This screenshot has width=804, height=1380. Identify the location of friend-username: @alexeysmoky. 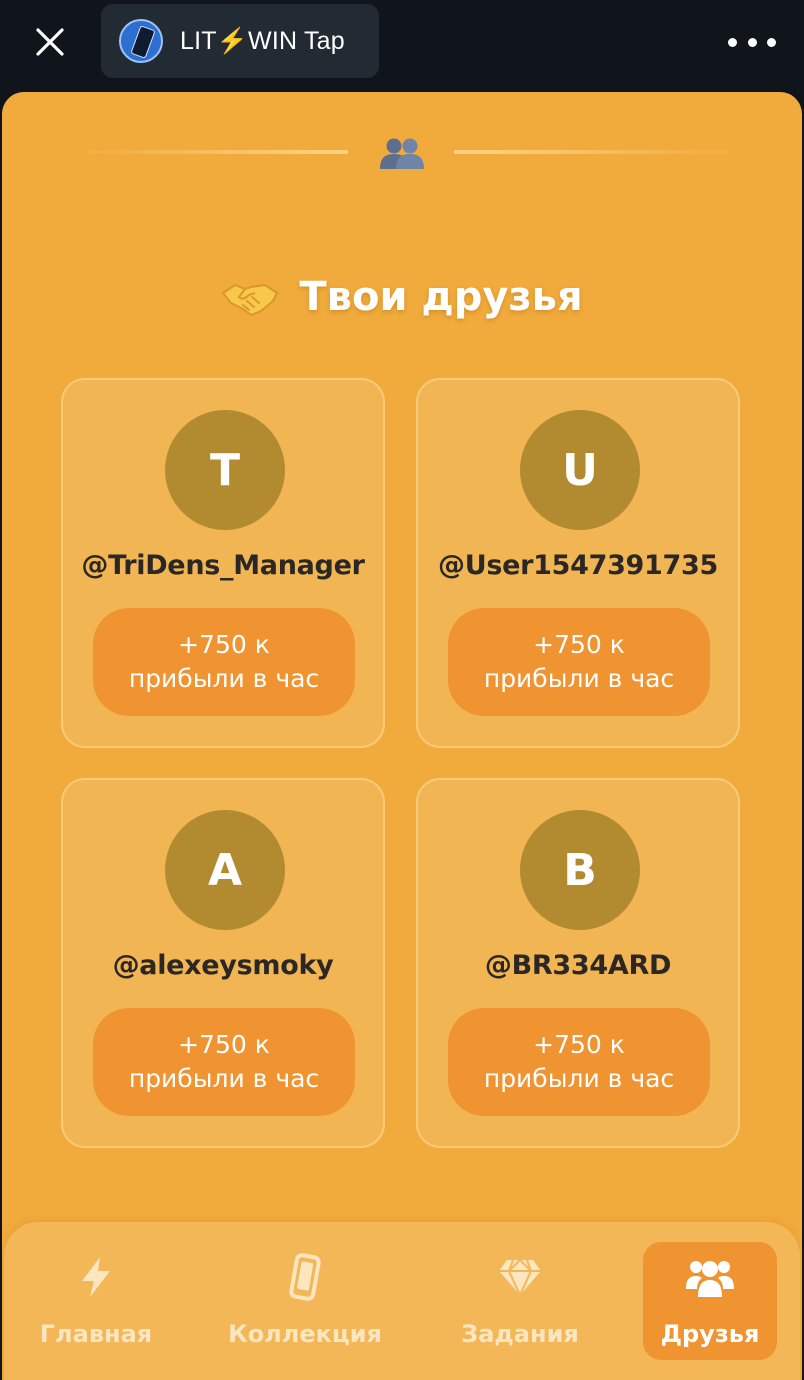
(223, 965).